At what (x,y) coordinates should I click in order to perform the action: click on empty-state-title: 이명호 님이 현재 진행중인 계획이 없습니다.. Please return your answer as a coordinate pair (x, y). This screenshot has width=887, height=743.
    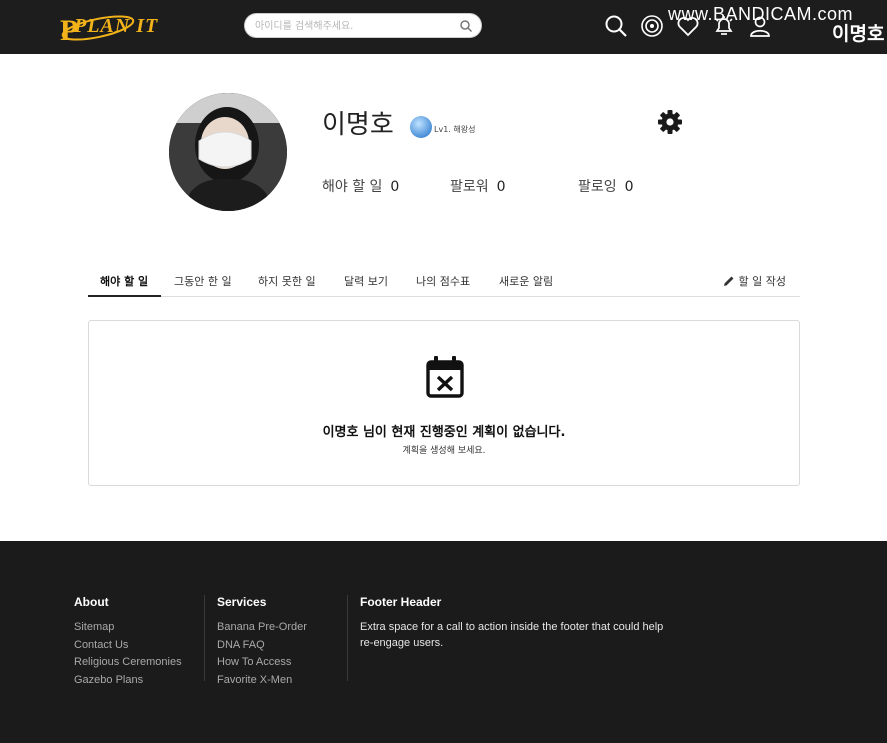
    Looking at the image, I should click on (444, 432).